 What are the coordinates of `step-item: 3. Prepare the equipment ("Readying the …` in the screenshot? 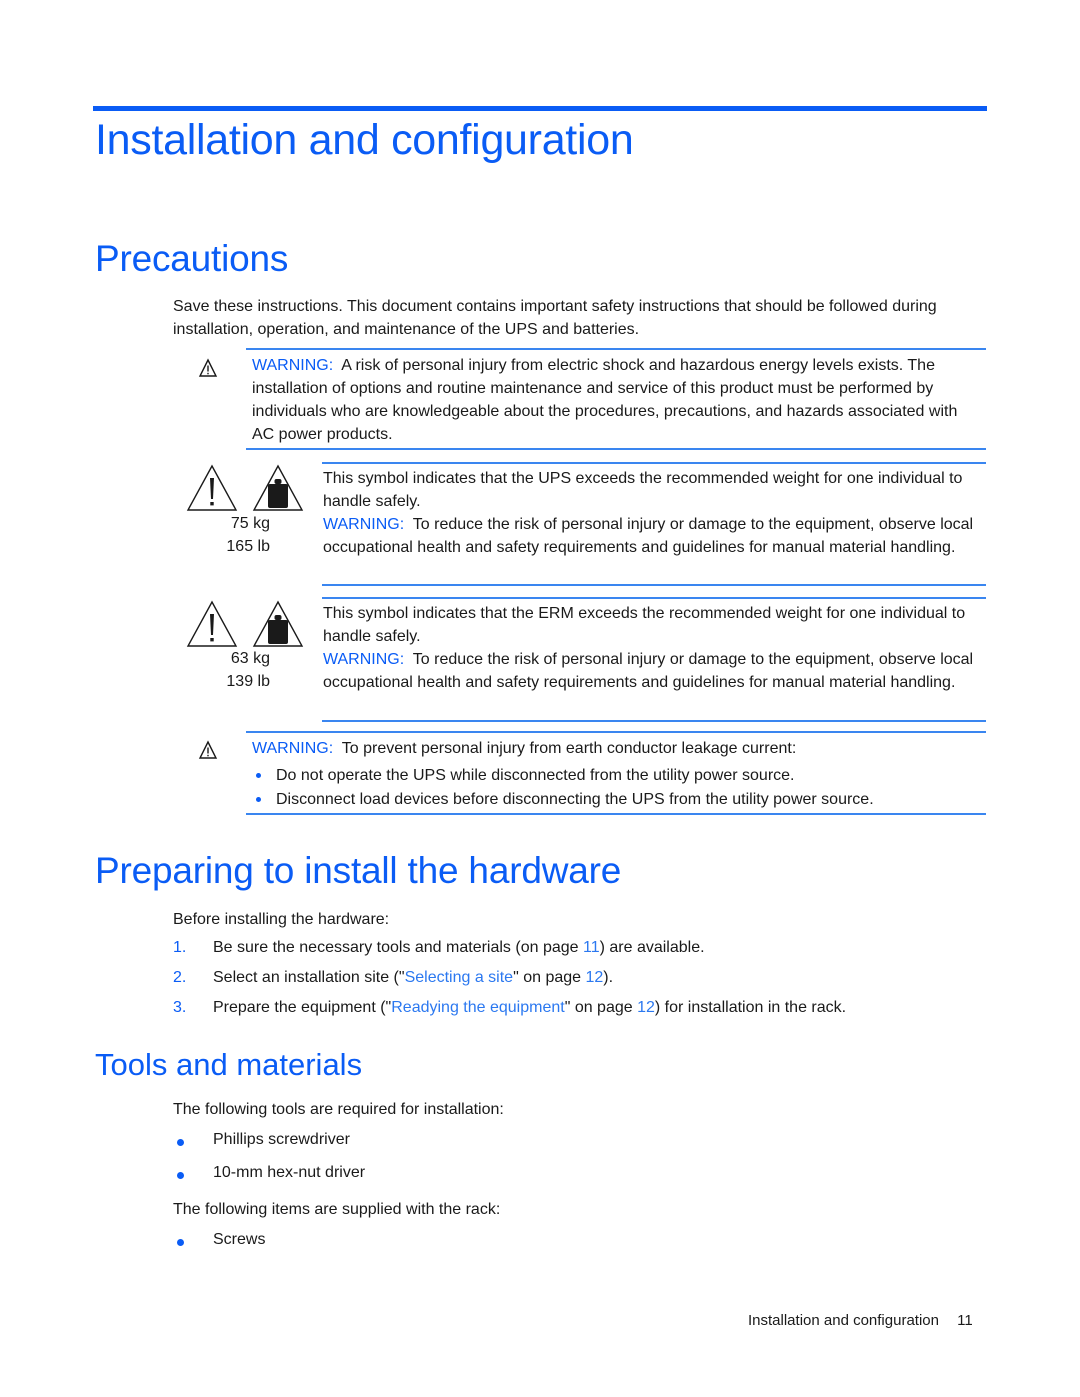 It's located at (540, 1011).